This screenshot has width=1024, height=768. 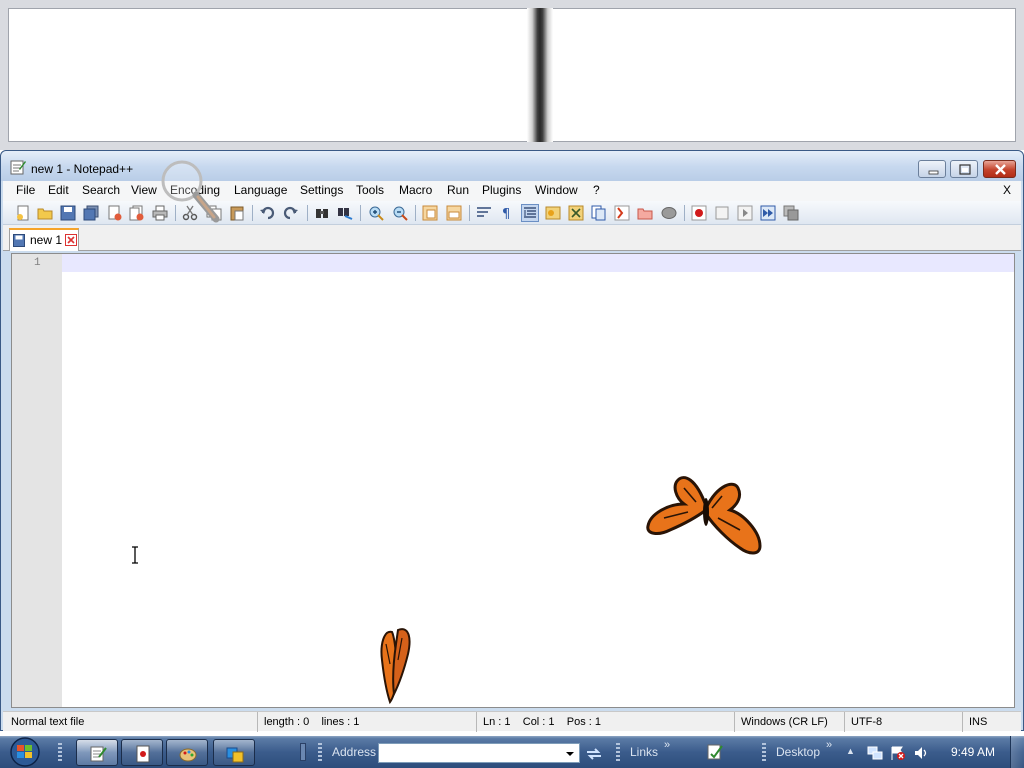 What do you see at coordinates (791, 213) in the screenshot?
I see `save-macro-icon` at bounding box center [791, 213].